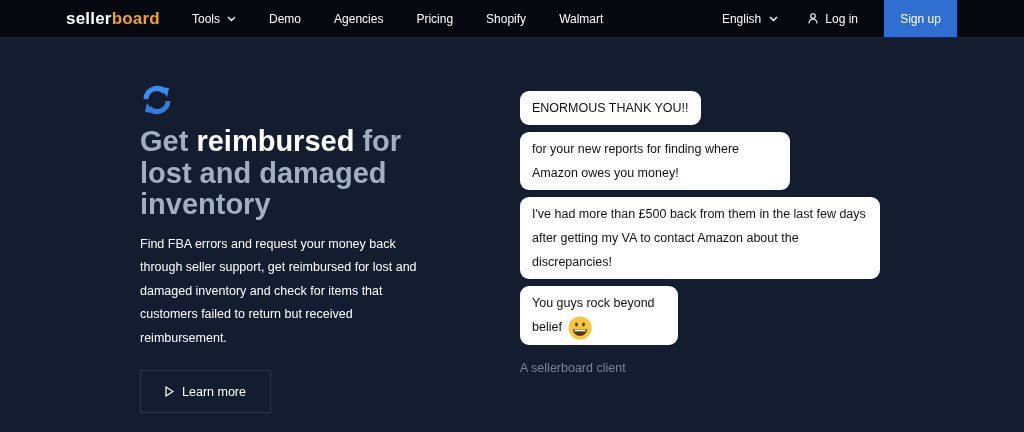  I want to click on grinning-emoji-icon, so click(579, 327).